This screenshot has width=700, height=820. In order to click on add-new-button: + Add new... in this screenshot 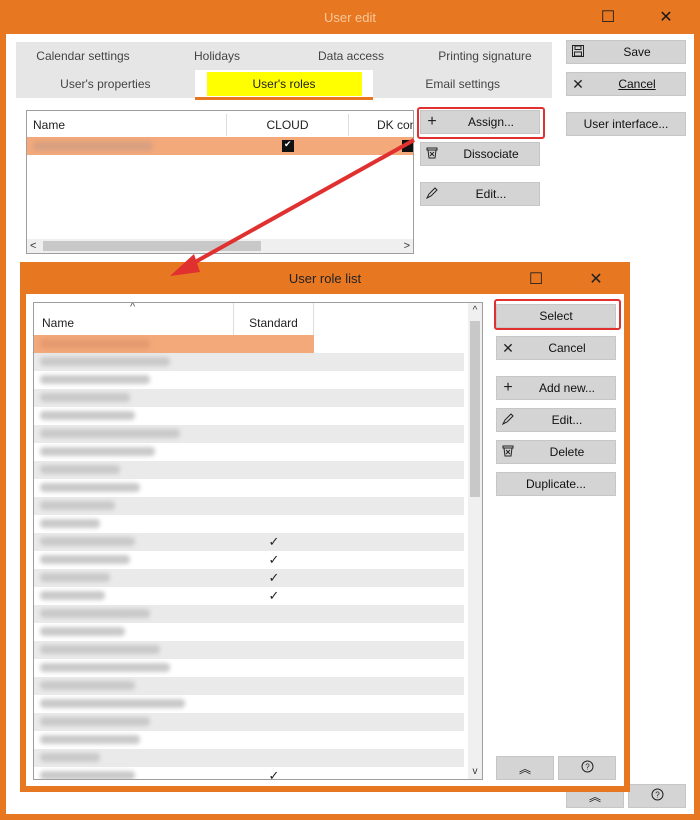, I will do `click(556, 388)`.